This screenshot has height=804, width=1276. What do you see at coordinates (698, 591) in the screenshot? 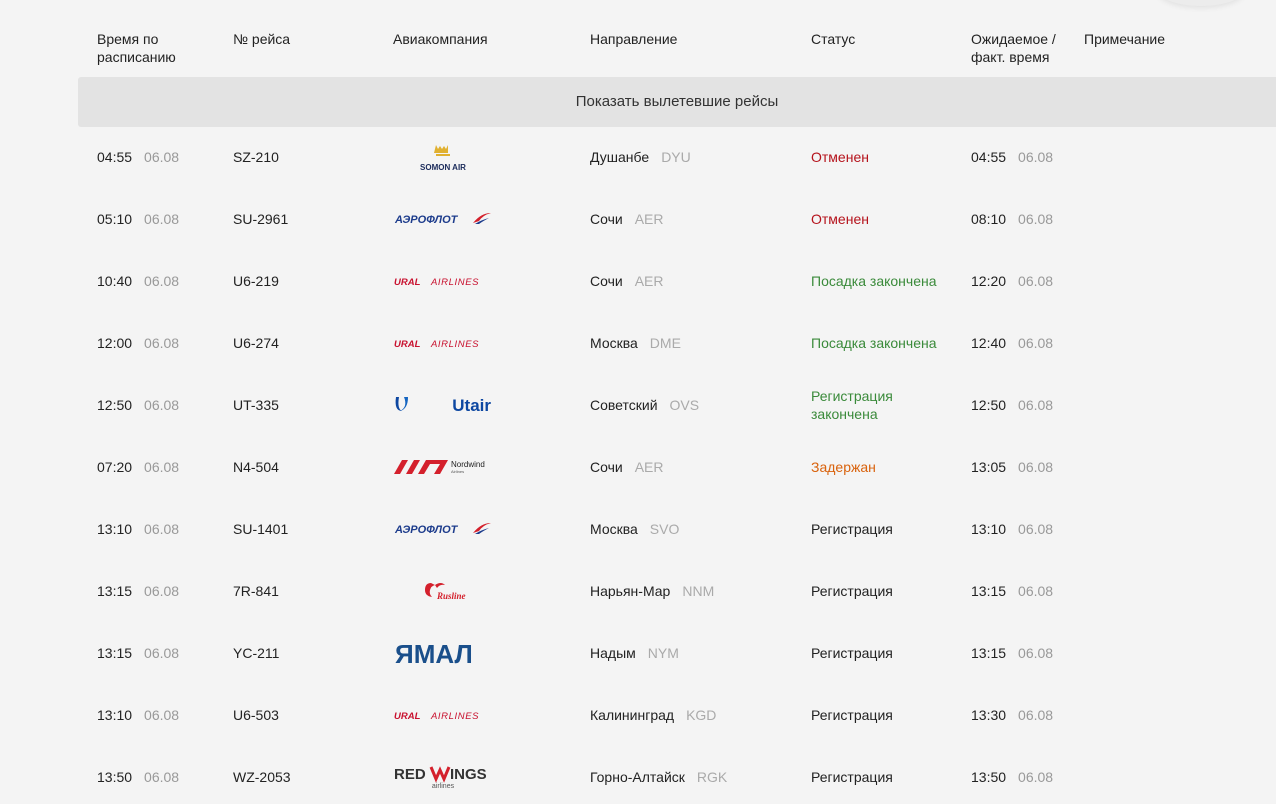
I see `airport-code: NNM` at bounding box center [698, 591].